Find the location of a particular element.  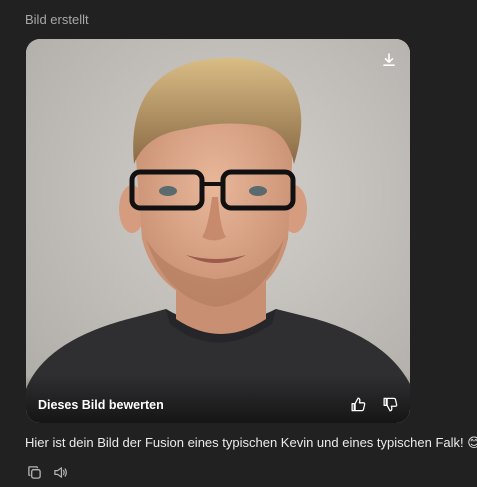

thumbs-up-icon is located at coordinates (357, 403).